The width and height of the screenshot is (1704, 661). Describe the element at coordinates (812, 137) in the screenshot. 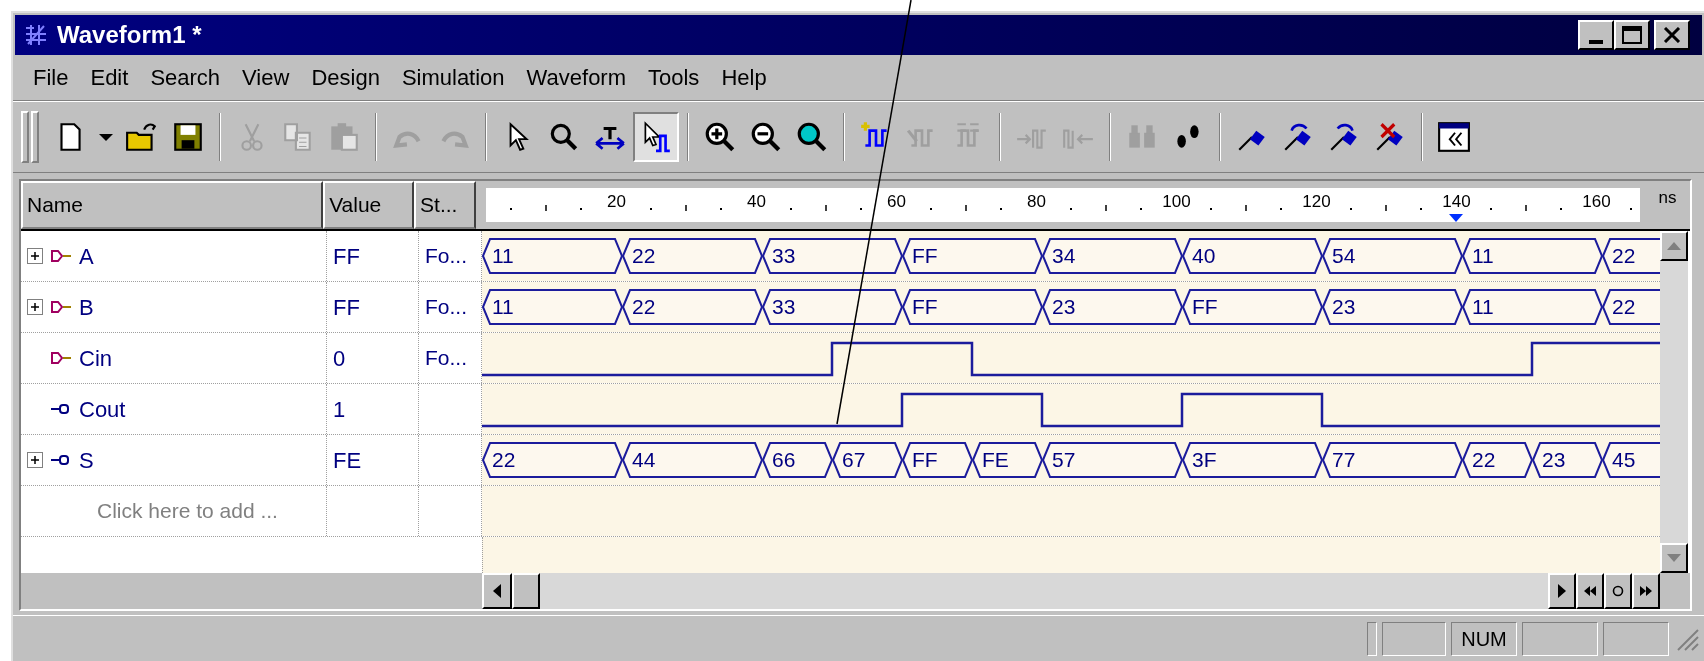

I see `zoom-fit-icon` at that location.